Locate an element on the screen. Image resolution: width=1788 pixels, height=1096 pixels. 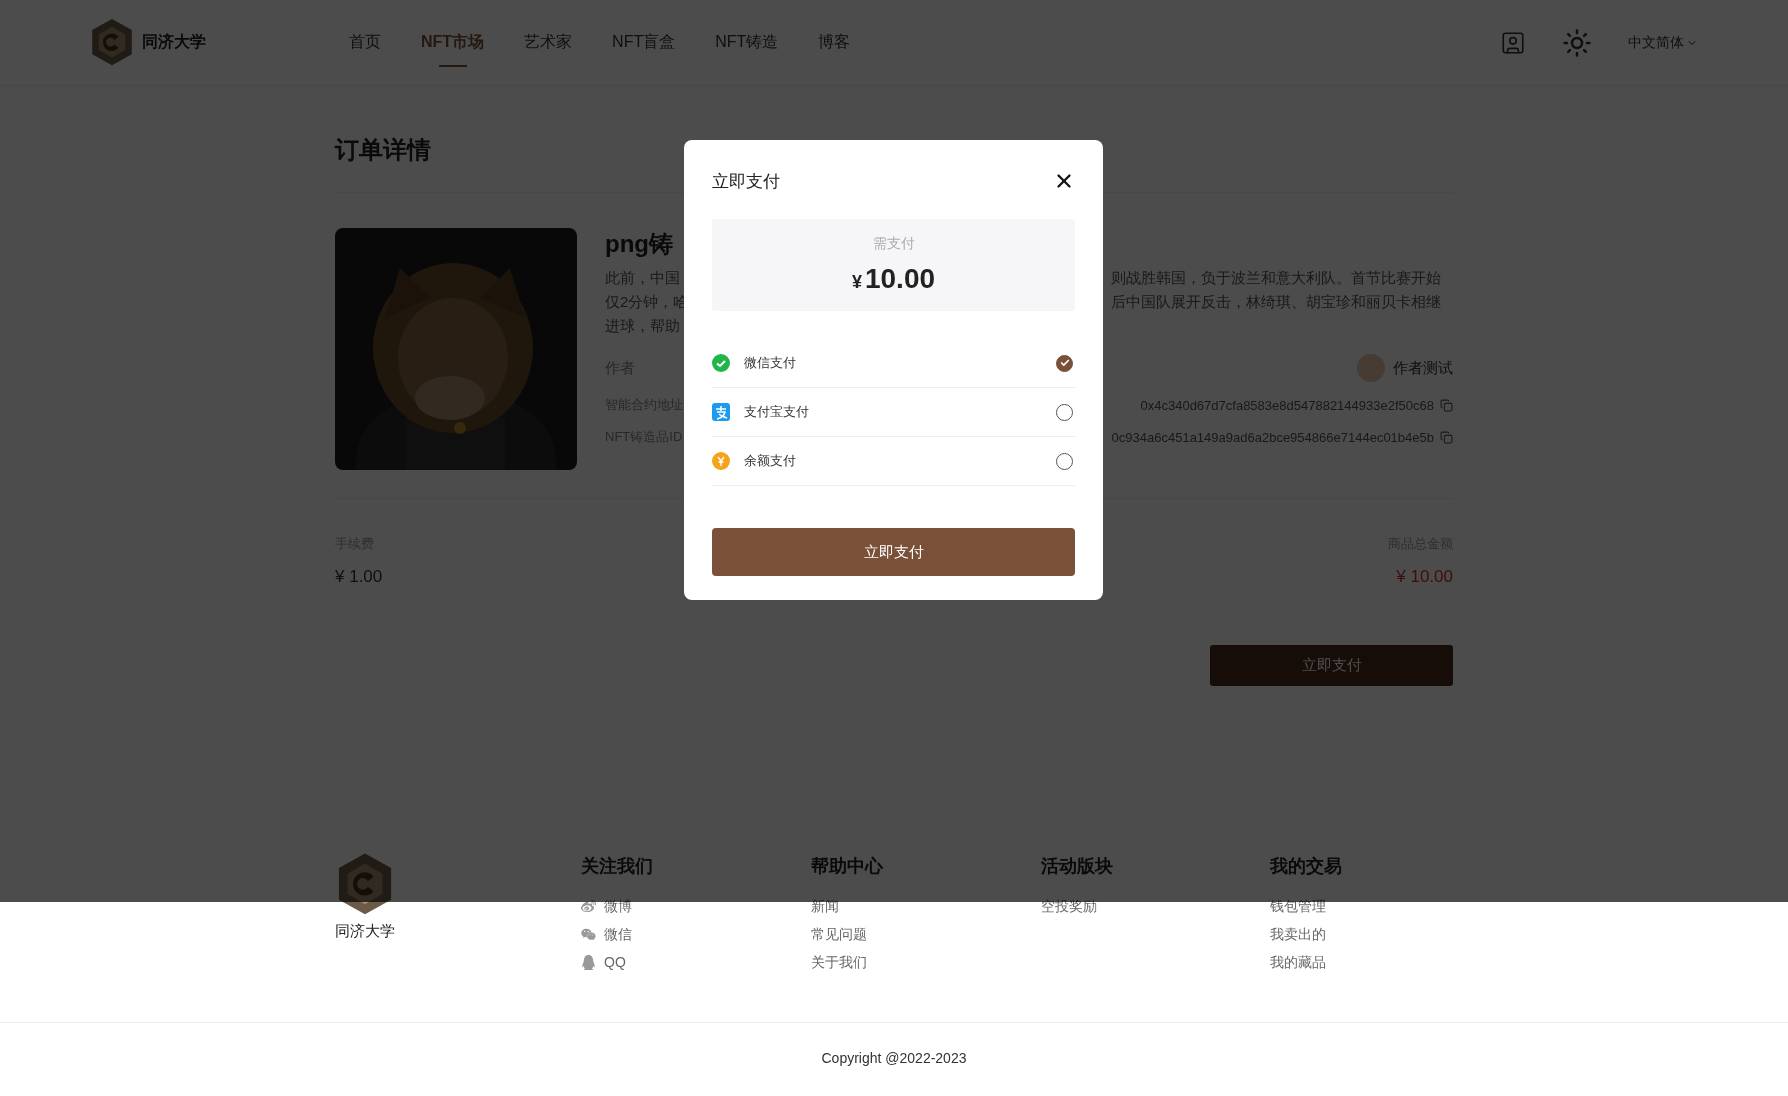
amount-label: 需支付 is located at coordinates (893, 244).